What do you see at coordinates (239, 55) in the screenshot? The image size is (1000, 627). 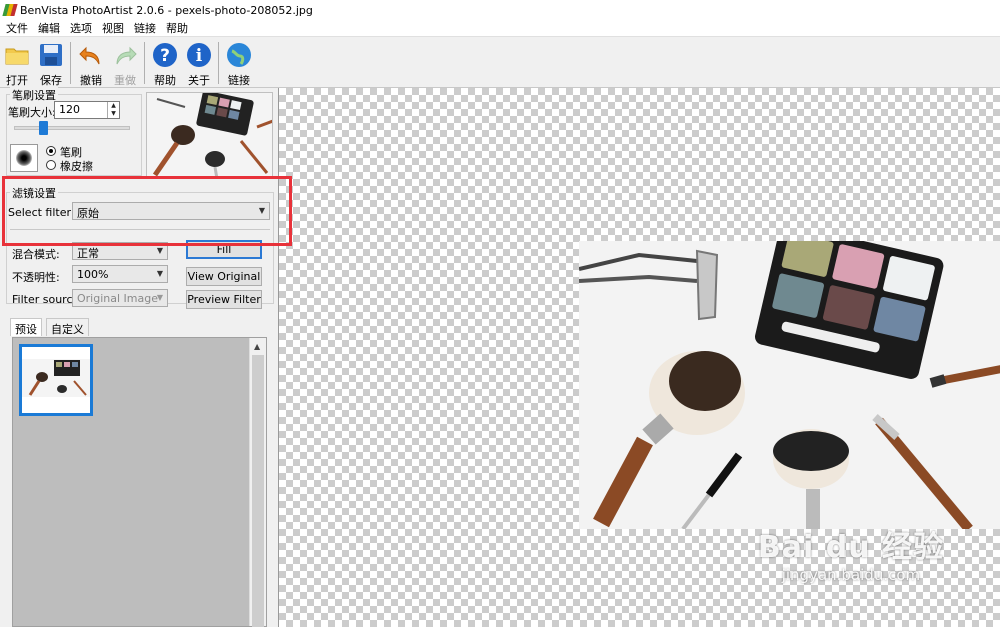 I see `globe-icon` at bounding box center [239, 55].